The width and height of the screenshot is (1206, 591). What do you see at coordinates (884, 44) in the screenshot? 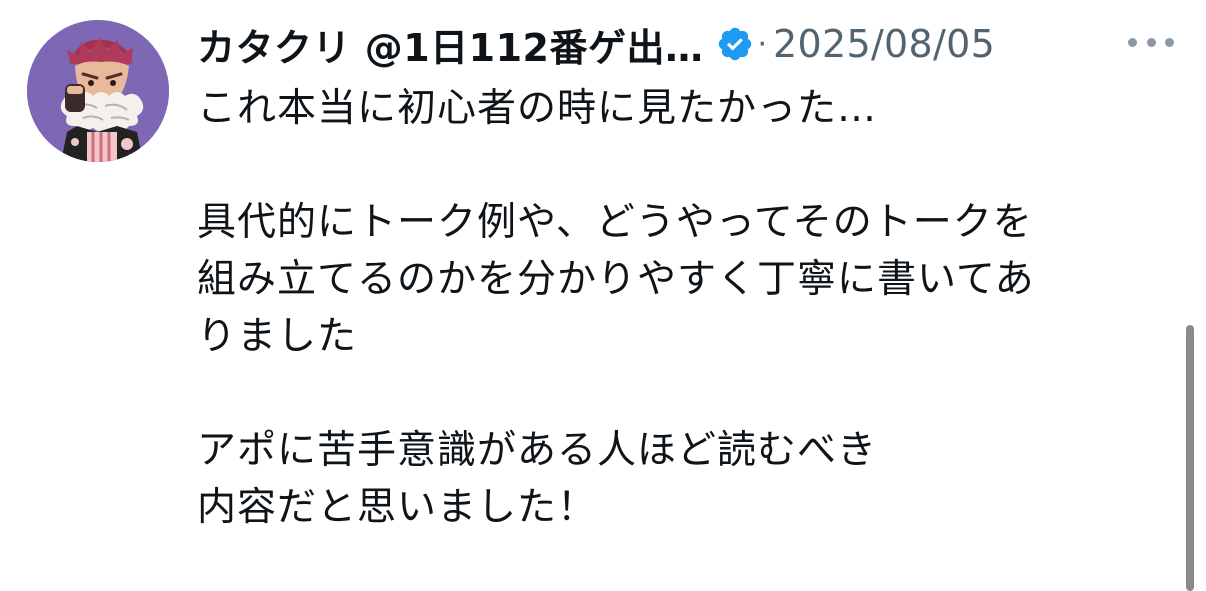
I see `post-date: 2025/08/05` at bounding box center [884, 44].